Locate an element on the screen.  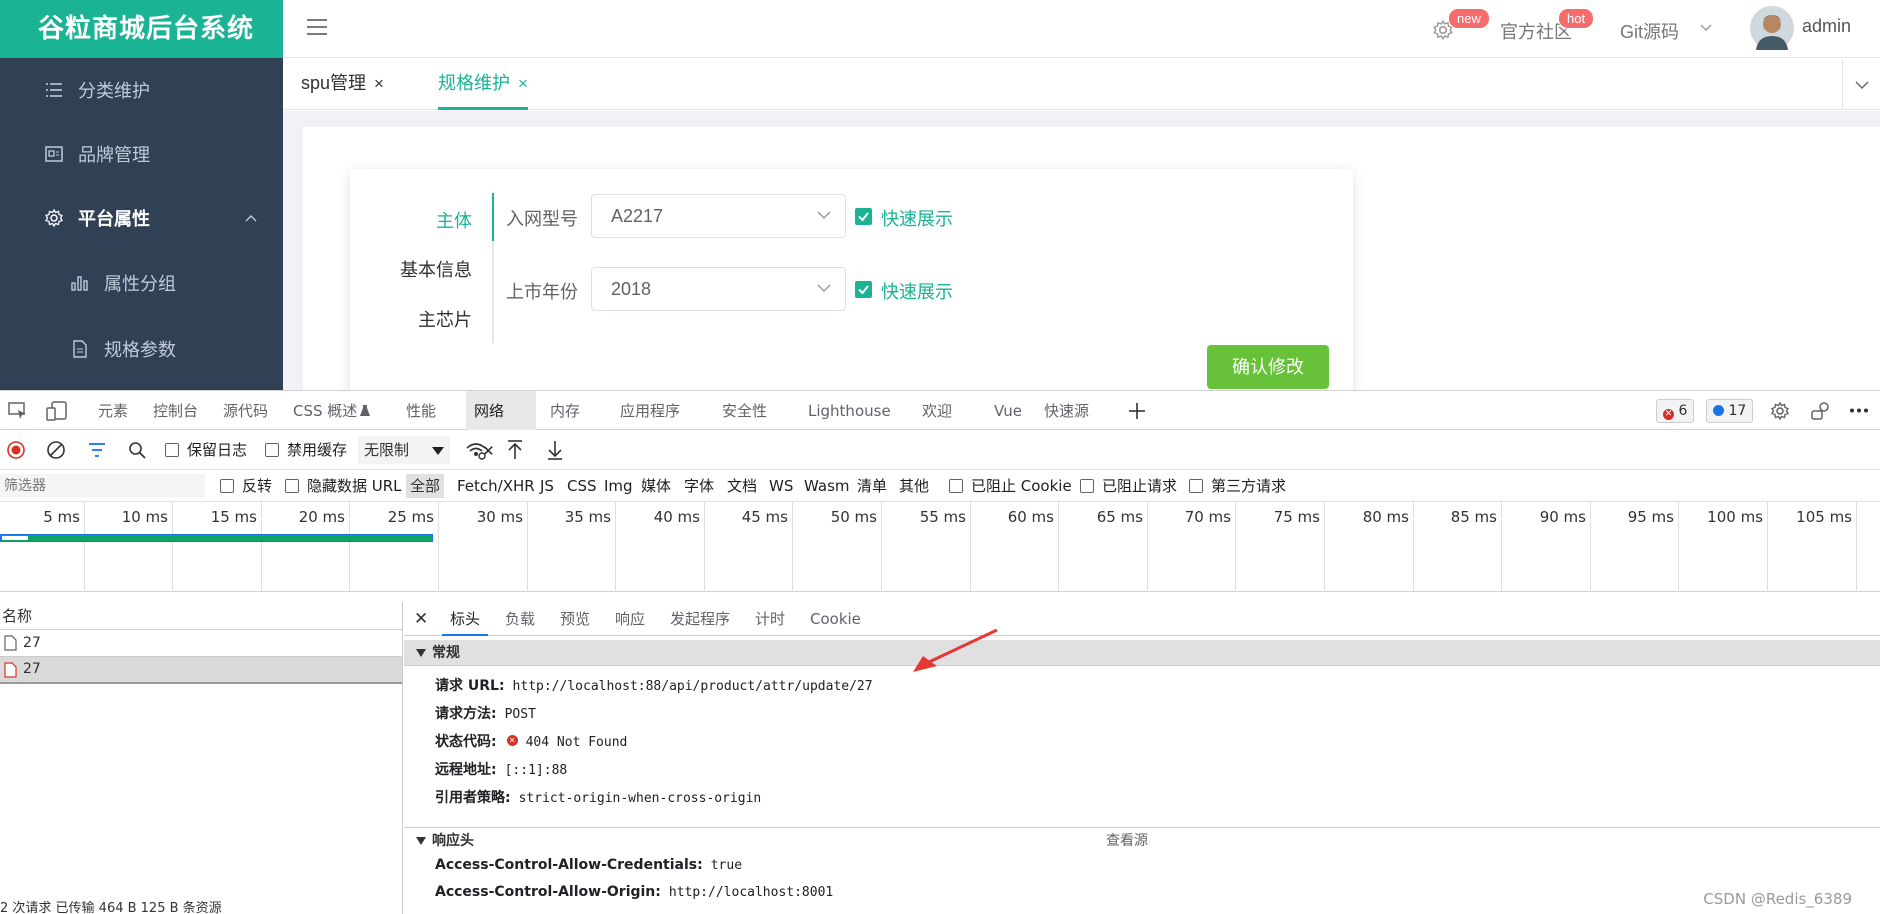
detail-tab-payload: 负载 is located at coordinates (520, 619).